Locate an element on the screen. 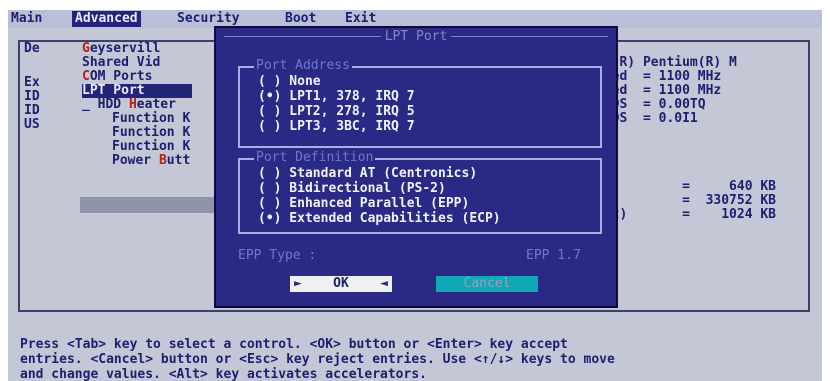  left-label-id1: ID is located at coordinates (32, 96).